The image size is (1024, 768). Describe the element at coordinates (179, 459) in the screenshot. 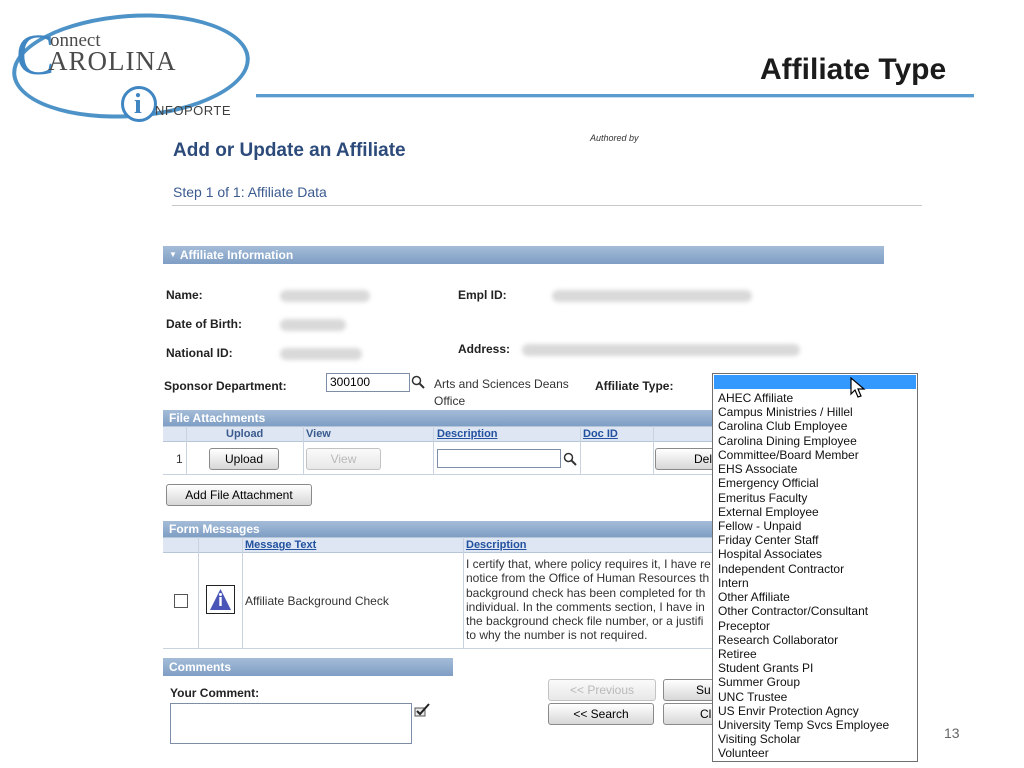

I see `row-number: 1` at that location.